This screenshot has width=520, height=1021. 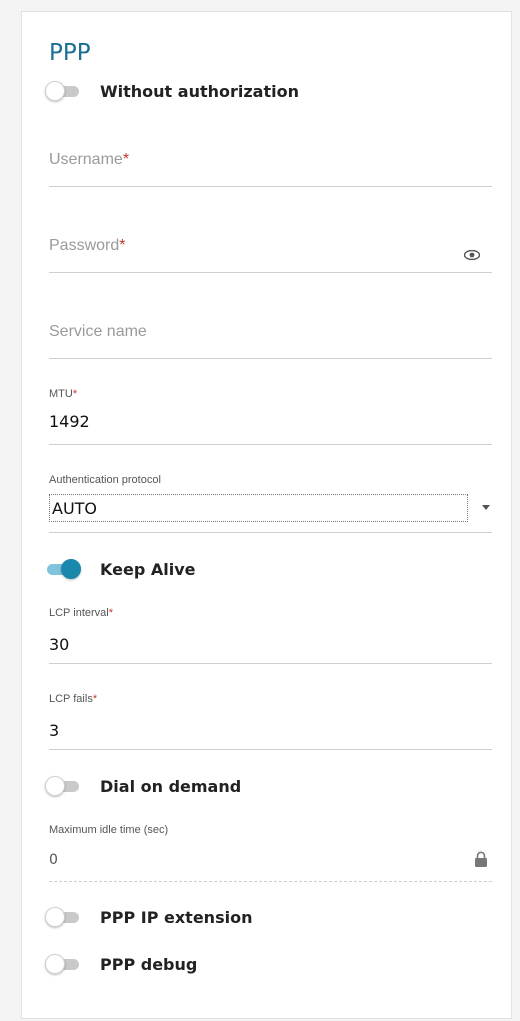 I want to click on ppp-debug-label: PPP debug, so click(x=149, y=964).